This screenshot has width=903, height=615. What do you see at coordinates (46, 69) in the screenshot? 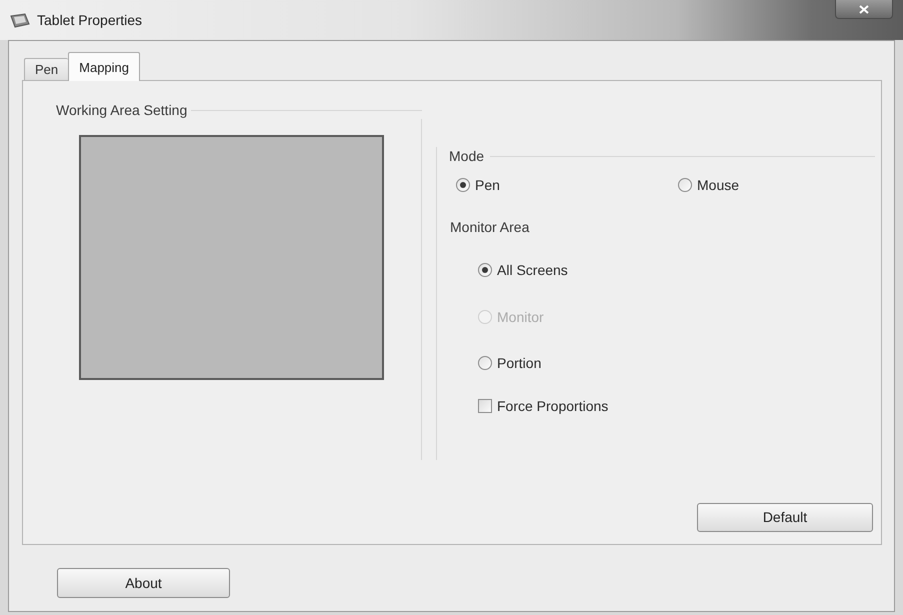
I see `tab: Pen` at bounding box center [46, 69].